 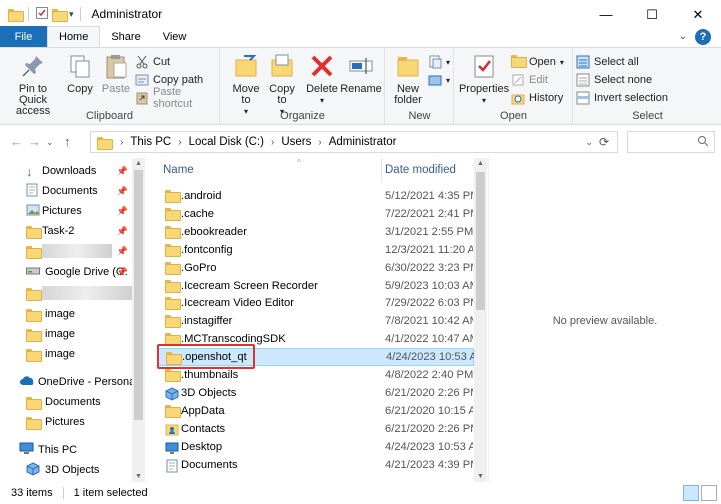 I want to click on table-row: .GoPro 6/30/2022 3:23 PM, so click(x=315, y=268).